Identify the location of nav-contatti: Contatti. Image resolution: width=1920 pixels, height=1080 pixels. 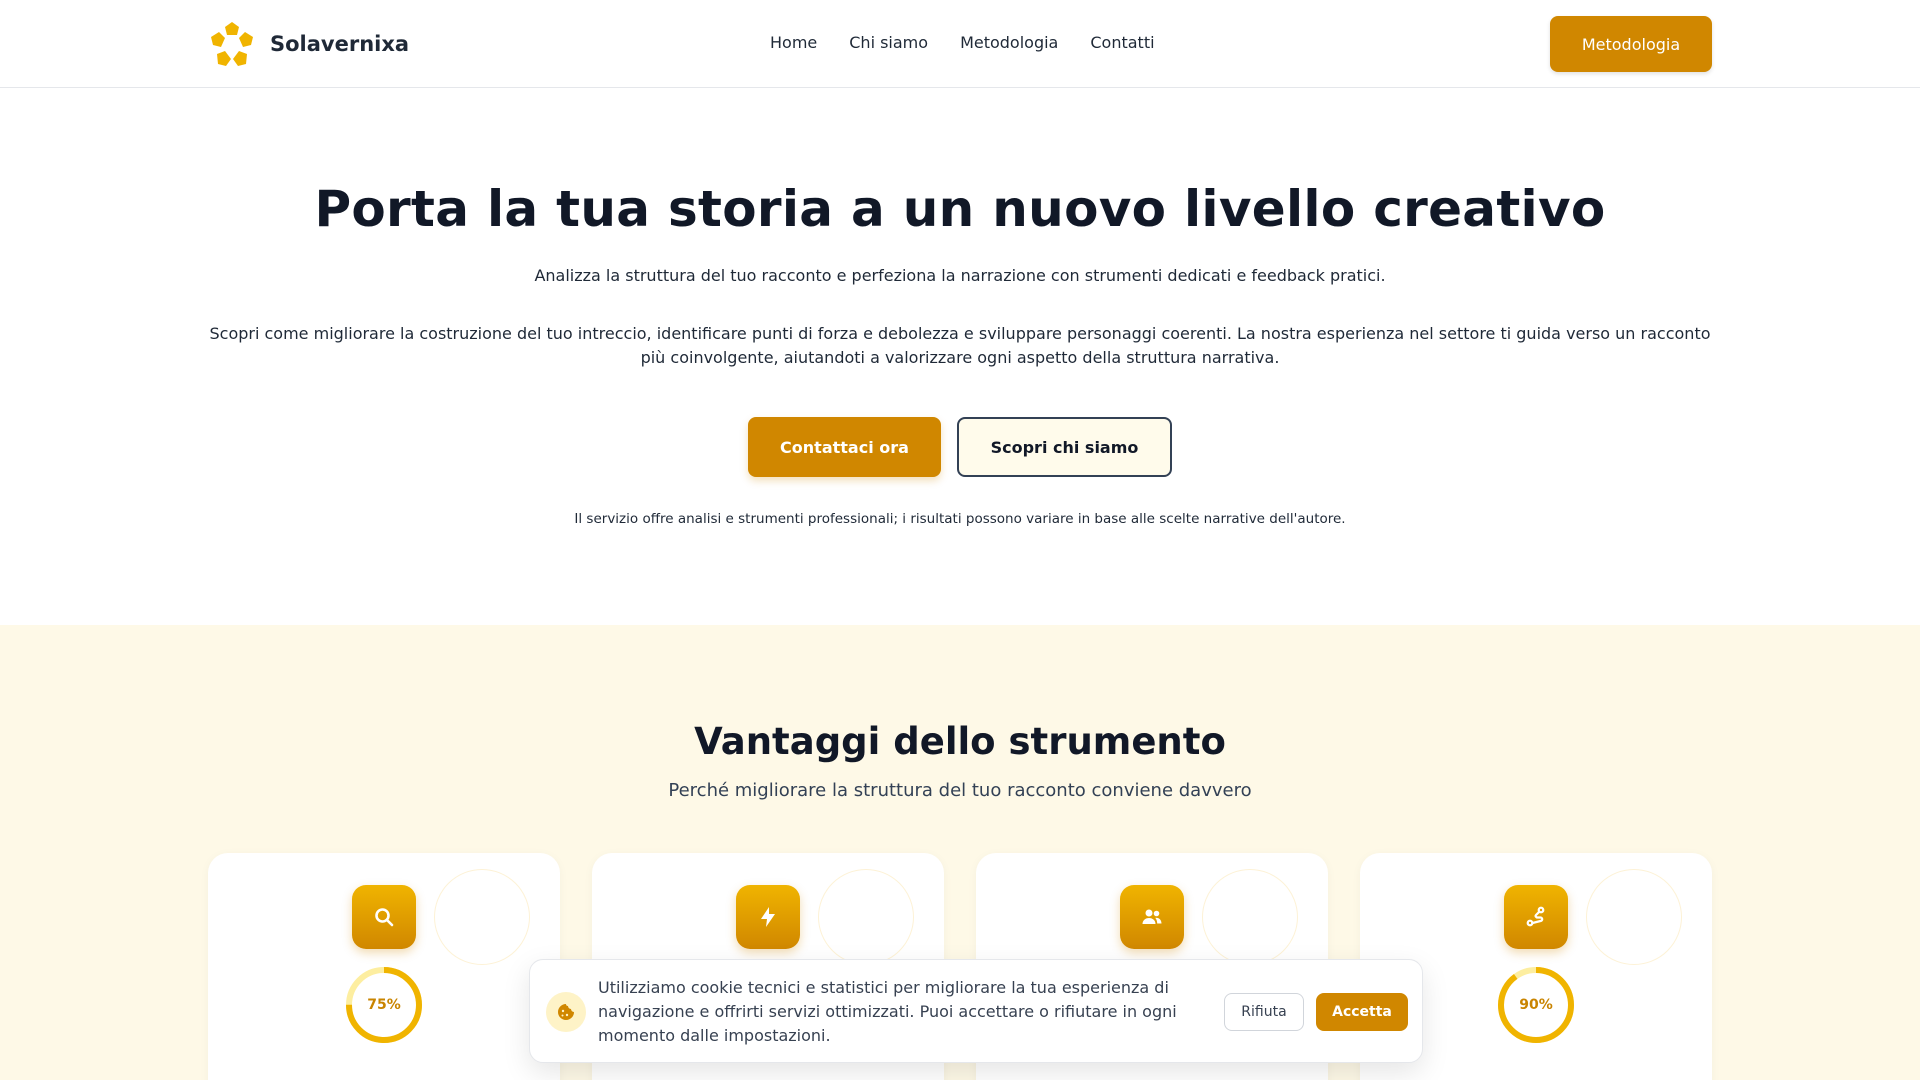
(1122, 43).